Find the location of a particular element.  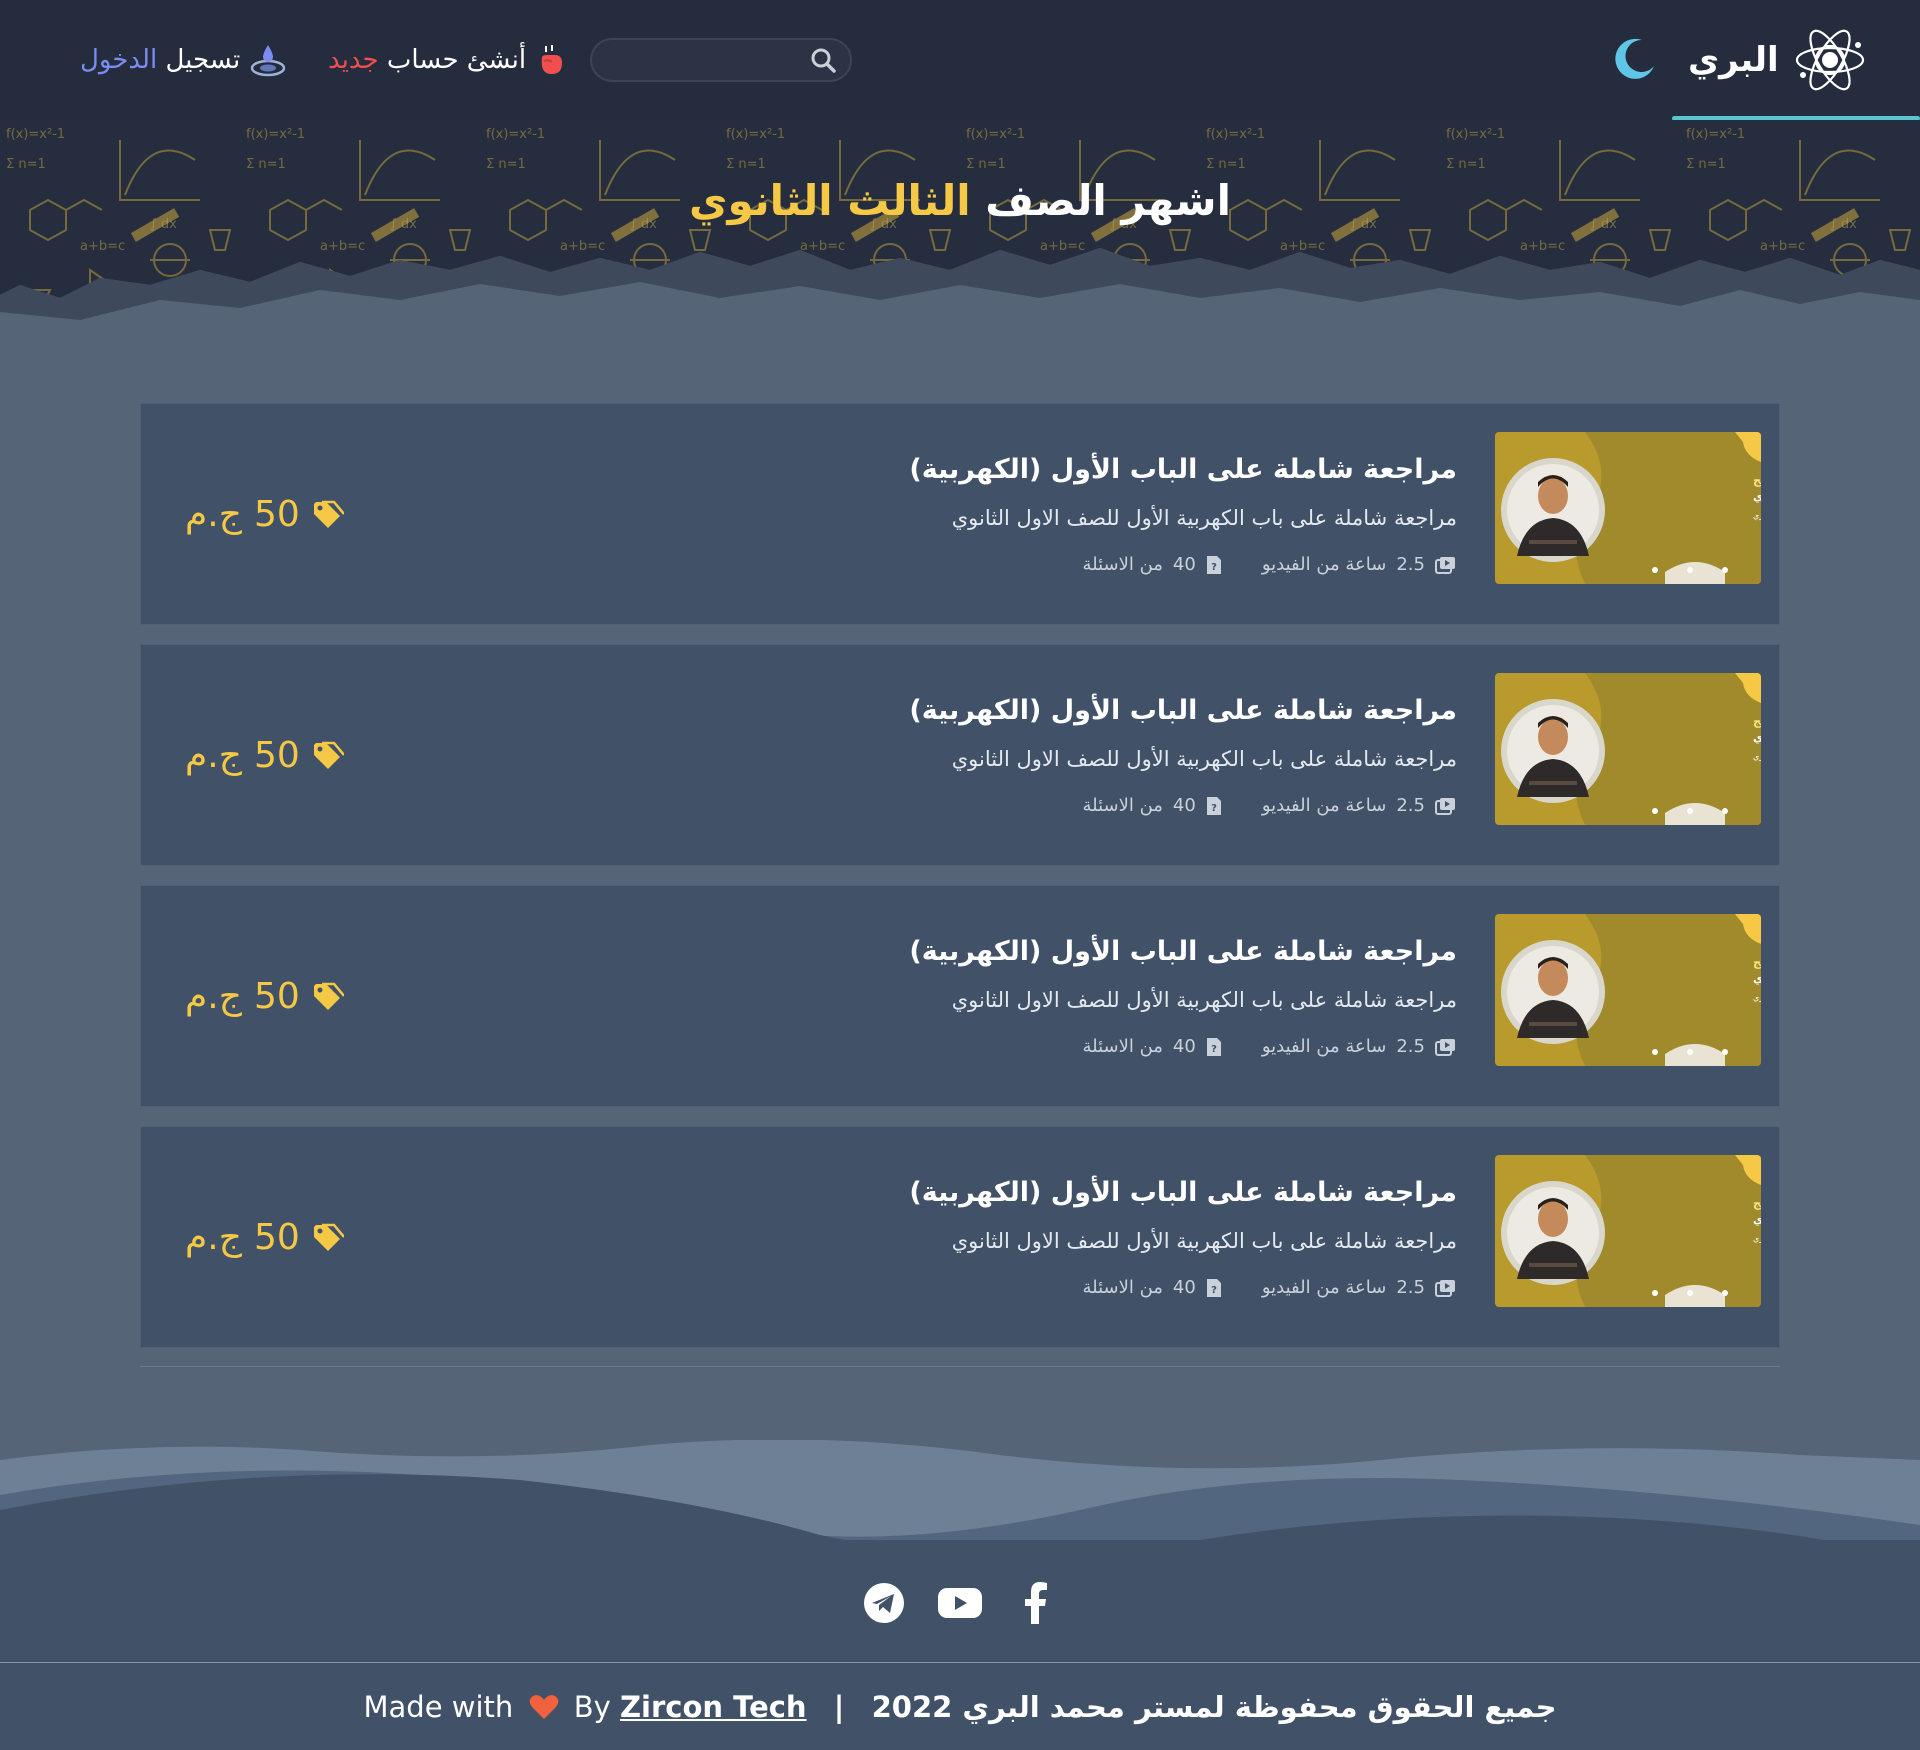

youtube-link is located at coordinates (960, 1603).